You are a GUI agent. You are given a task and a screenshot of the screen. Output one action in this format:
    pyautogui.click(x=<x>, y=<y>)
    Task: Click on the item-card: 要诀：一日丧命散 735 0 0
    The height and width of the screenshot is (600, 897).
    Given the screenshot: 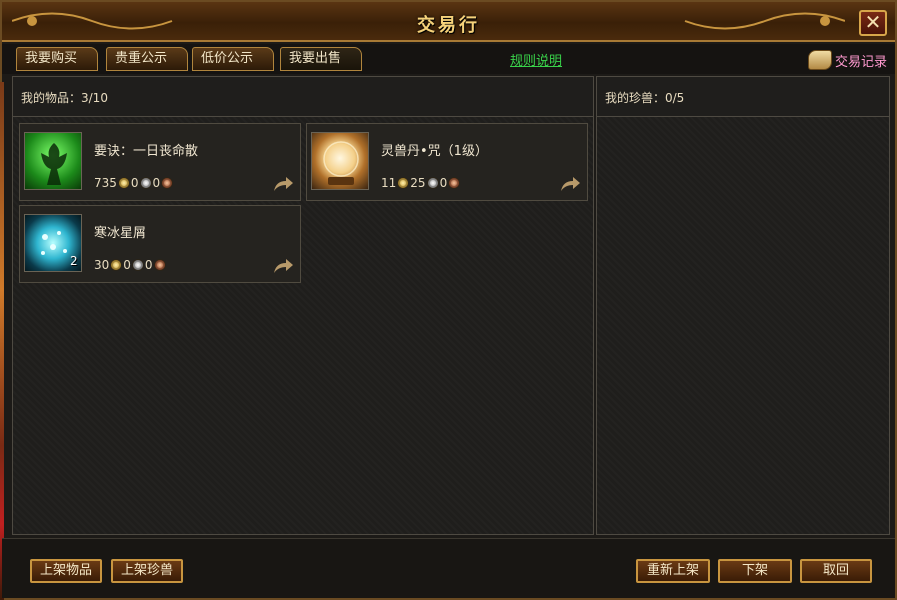 What is the action you would take?
    pyautogui.click(x=160, y=162)
    